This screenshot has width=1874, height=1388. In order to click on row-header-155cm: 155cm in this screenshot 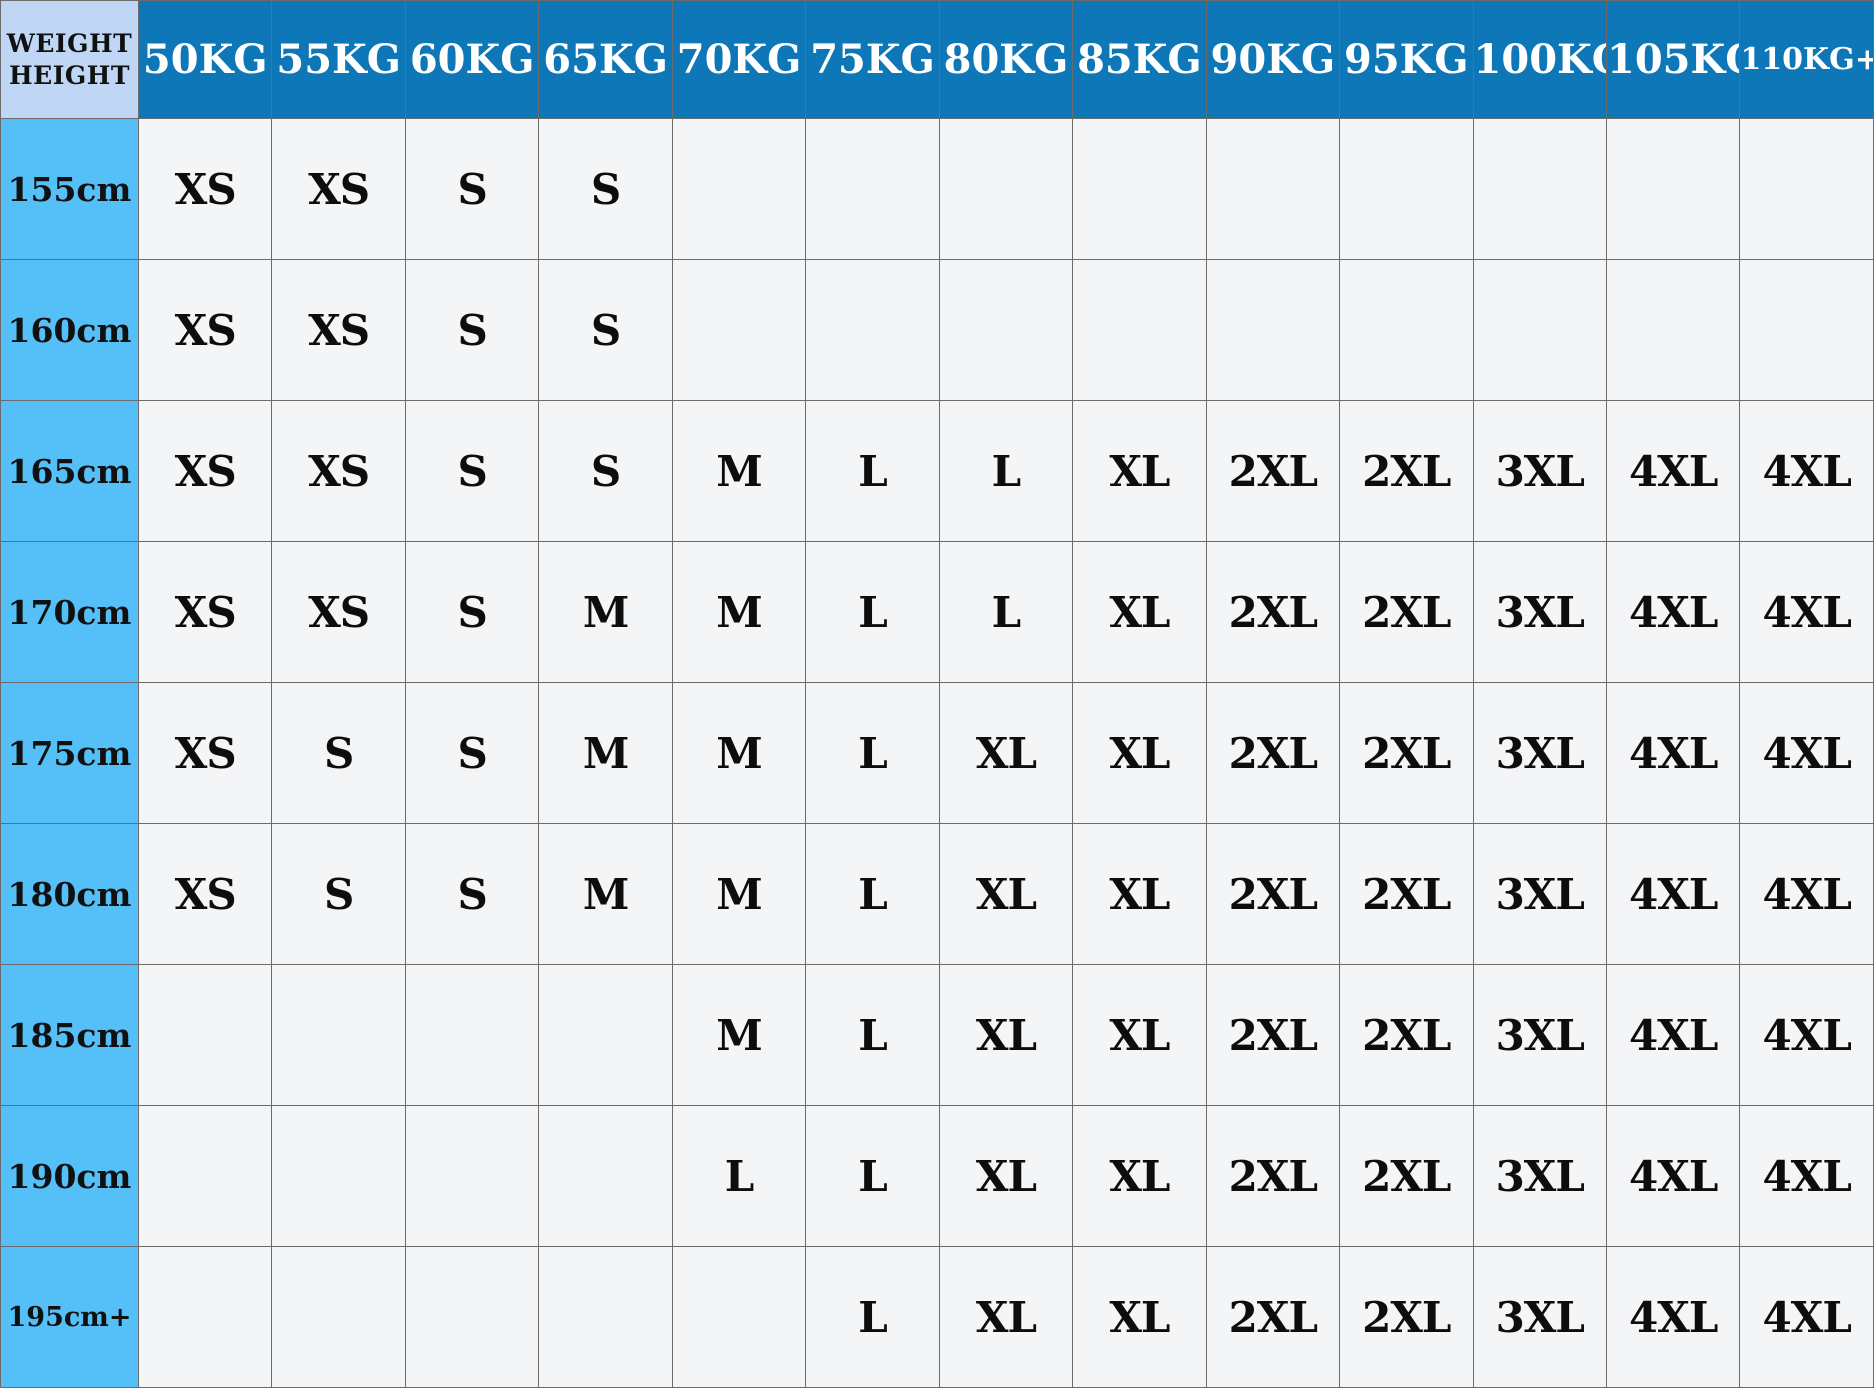, I will do `click(69, 189)`.